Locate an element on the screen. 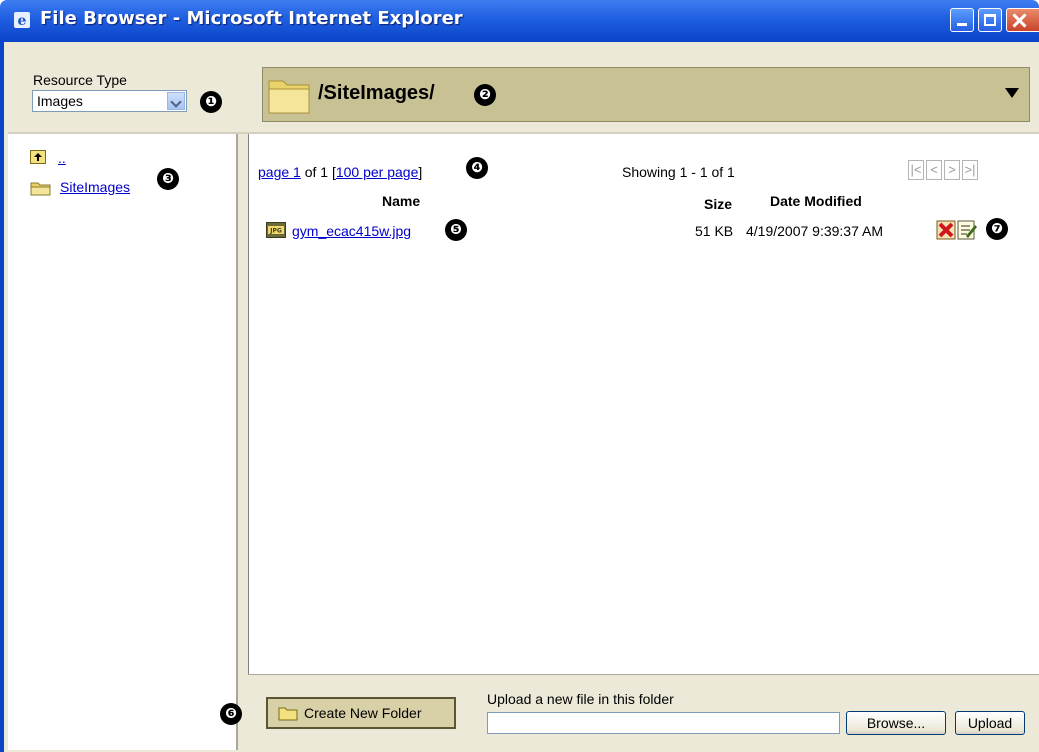 The height and width of the screenshot is (752, 1039). upload-file-input is located at coordinates (663, 723).